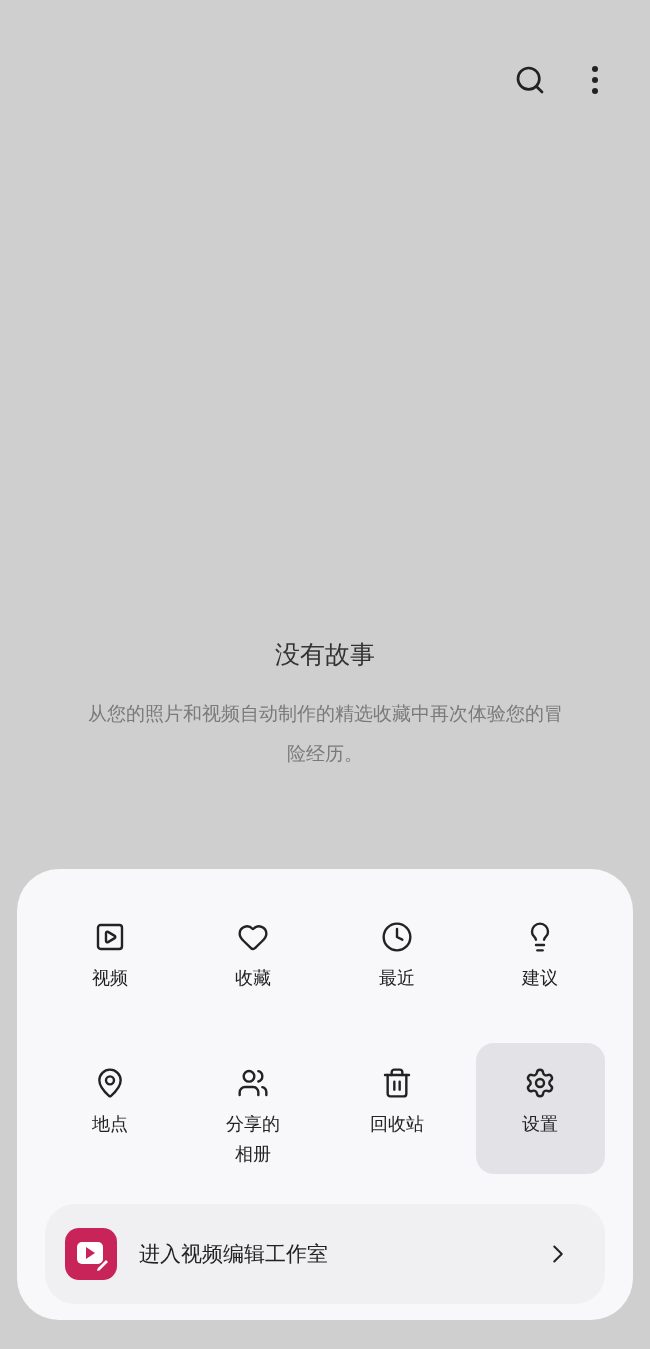  I want to click on people-icon, so click(253, 1083).